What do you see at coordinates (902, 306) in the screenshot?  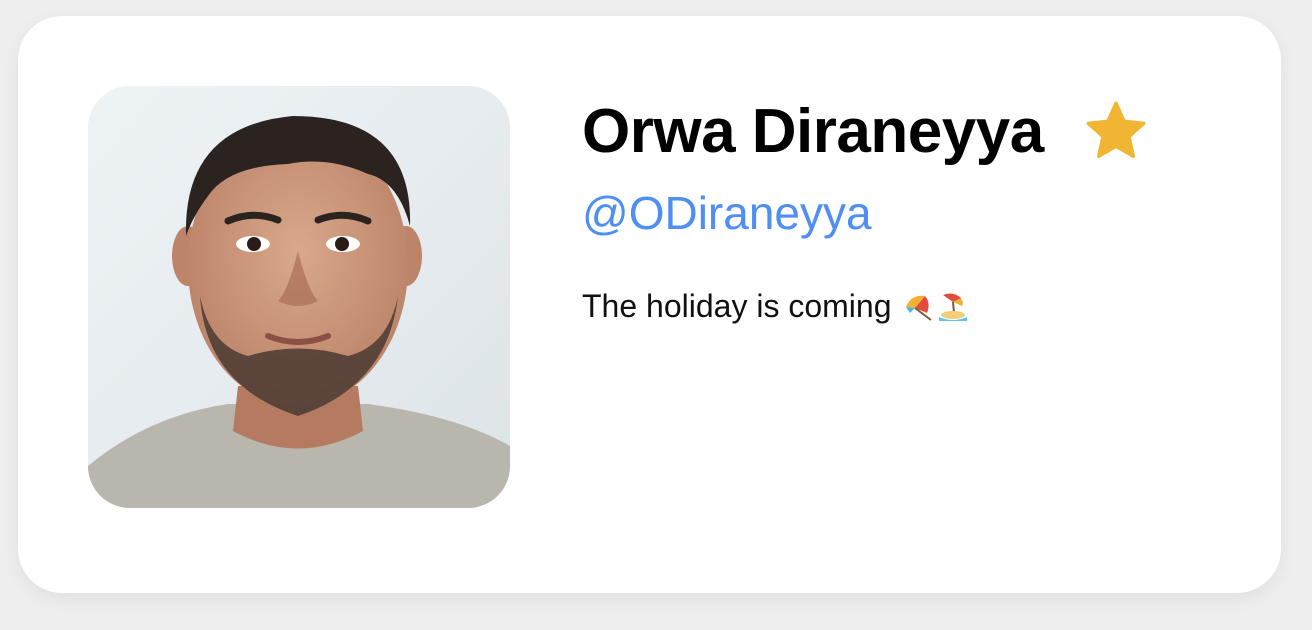 I see `status-message: The holiday is coming` at bounding box center [902, 306].